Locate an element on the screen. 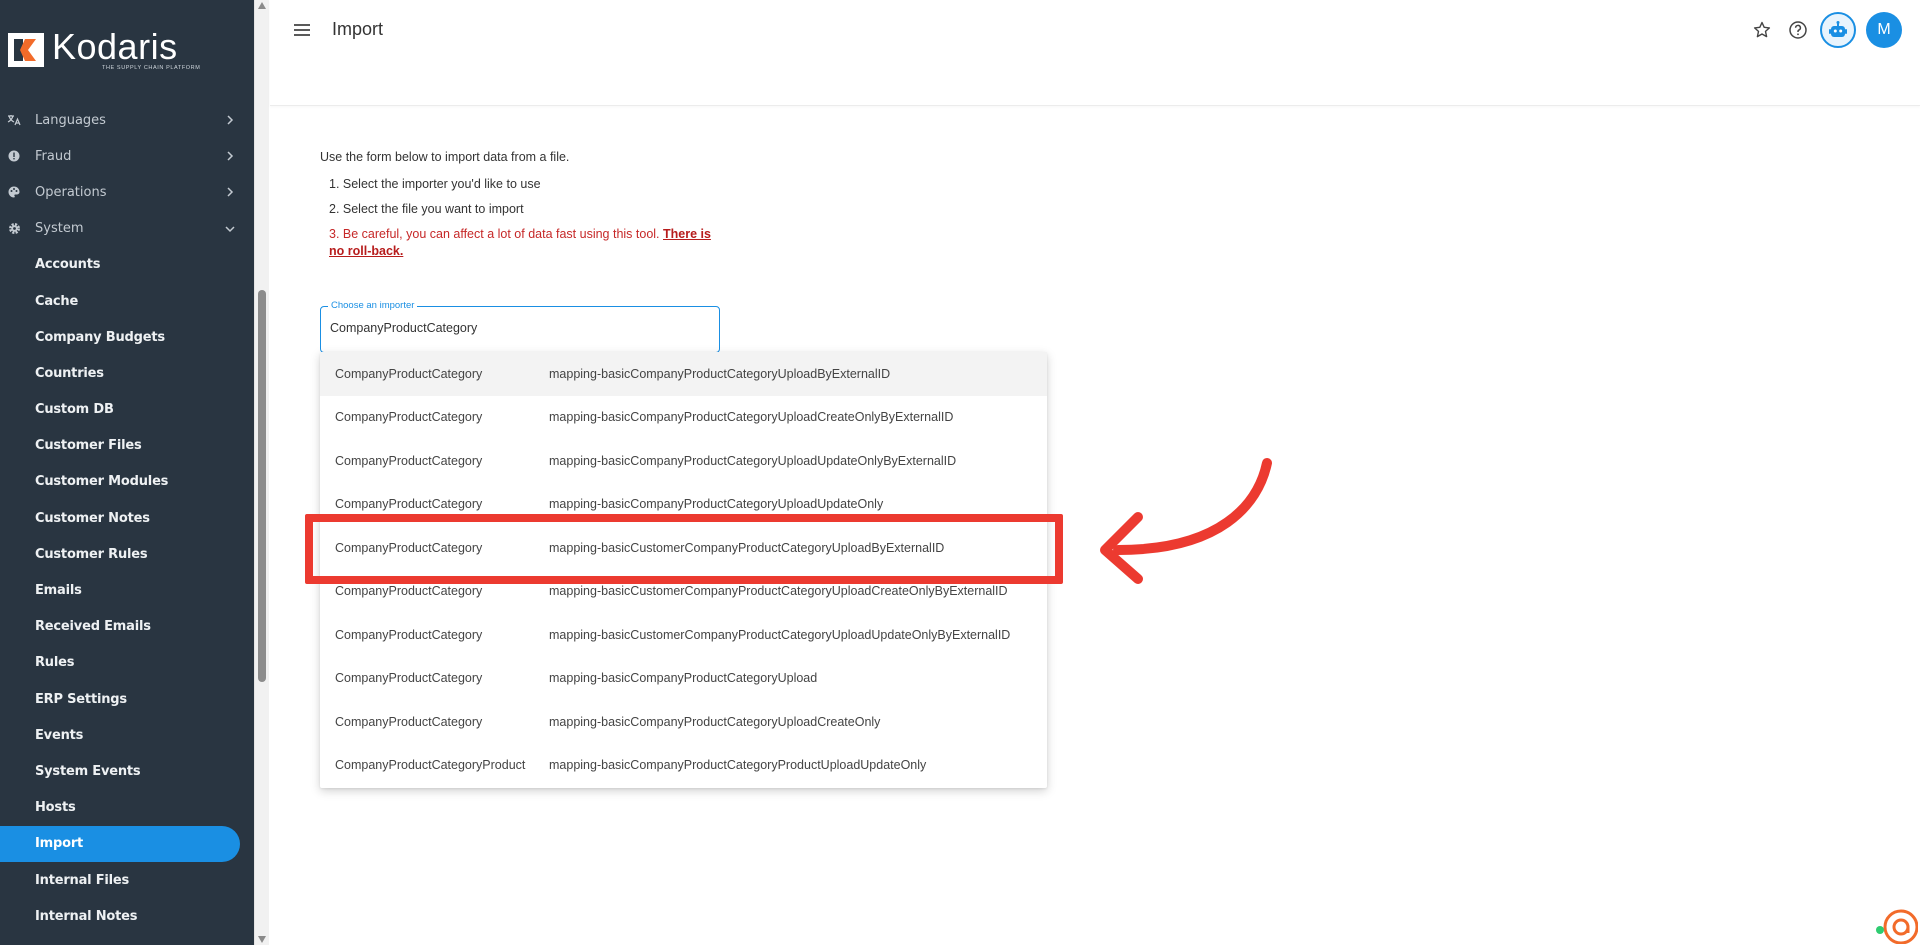 This screenshot has width=1920, height=948. kodaris-logo: Kodaris THE SUPPLY CHAIN PLATFORM is located at coordinates (104, 50).